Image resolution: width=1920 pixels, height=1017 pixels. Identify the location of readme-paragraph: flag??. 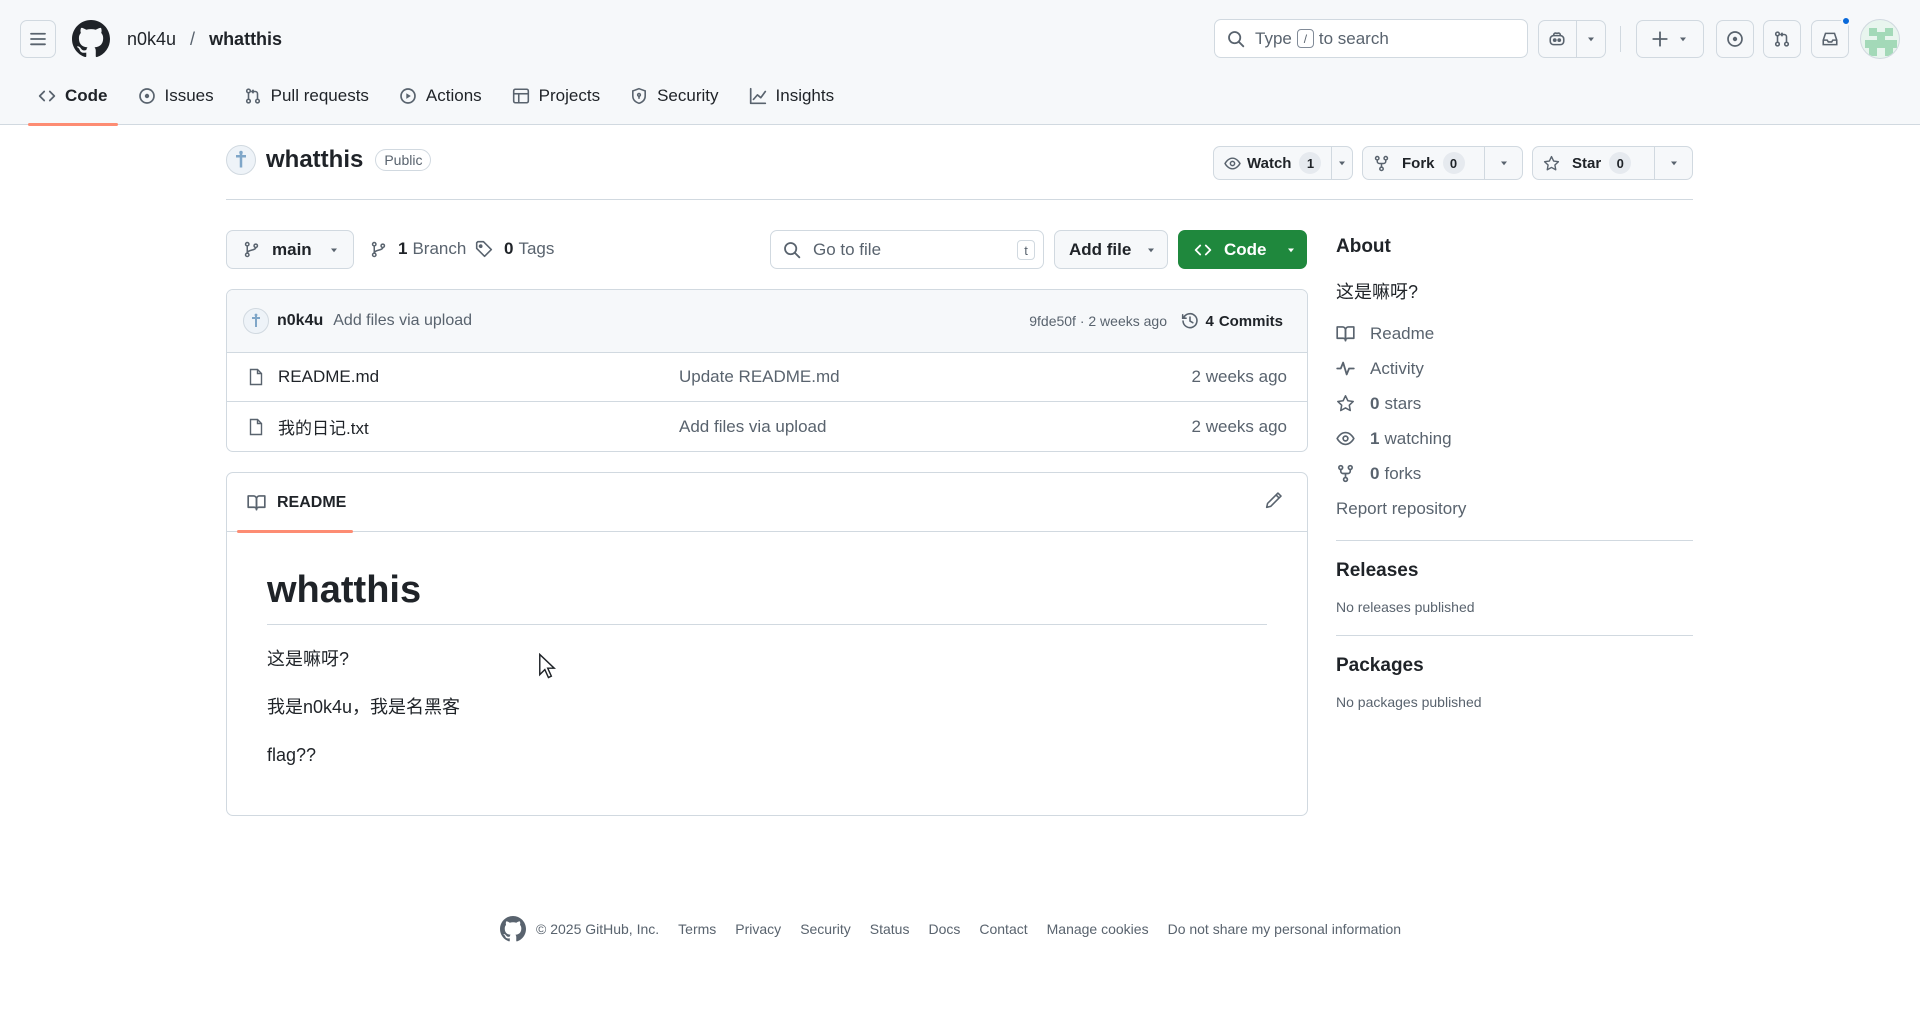
(292, 755).